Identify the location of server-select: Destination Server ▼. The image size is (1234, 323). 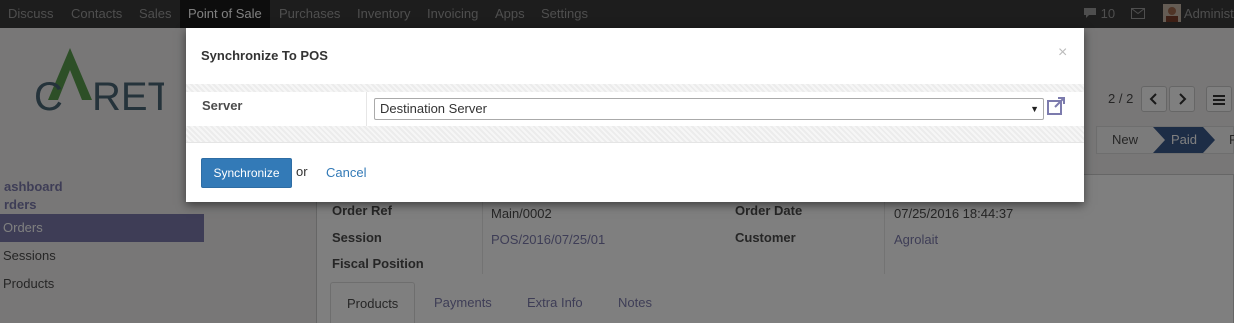
(709, 109).